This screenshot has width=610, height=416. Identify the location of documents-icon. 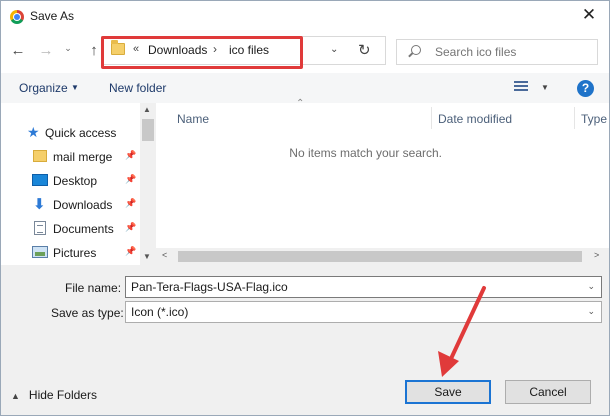
(40, 228).